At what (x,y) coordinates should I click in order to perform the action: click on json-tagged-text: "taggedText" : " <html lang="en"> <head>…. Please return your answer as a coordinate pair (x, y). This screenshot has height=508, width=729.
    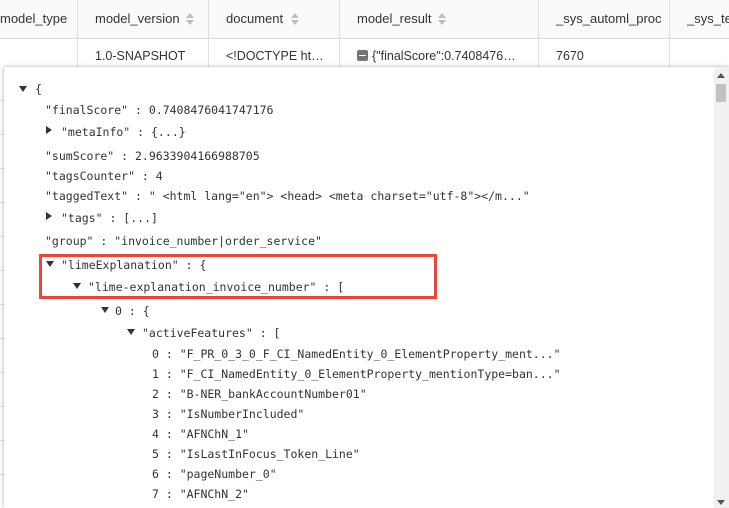
    Looking at the image, I should click on (287, 196).